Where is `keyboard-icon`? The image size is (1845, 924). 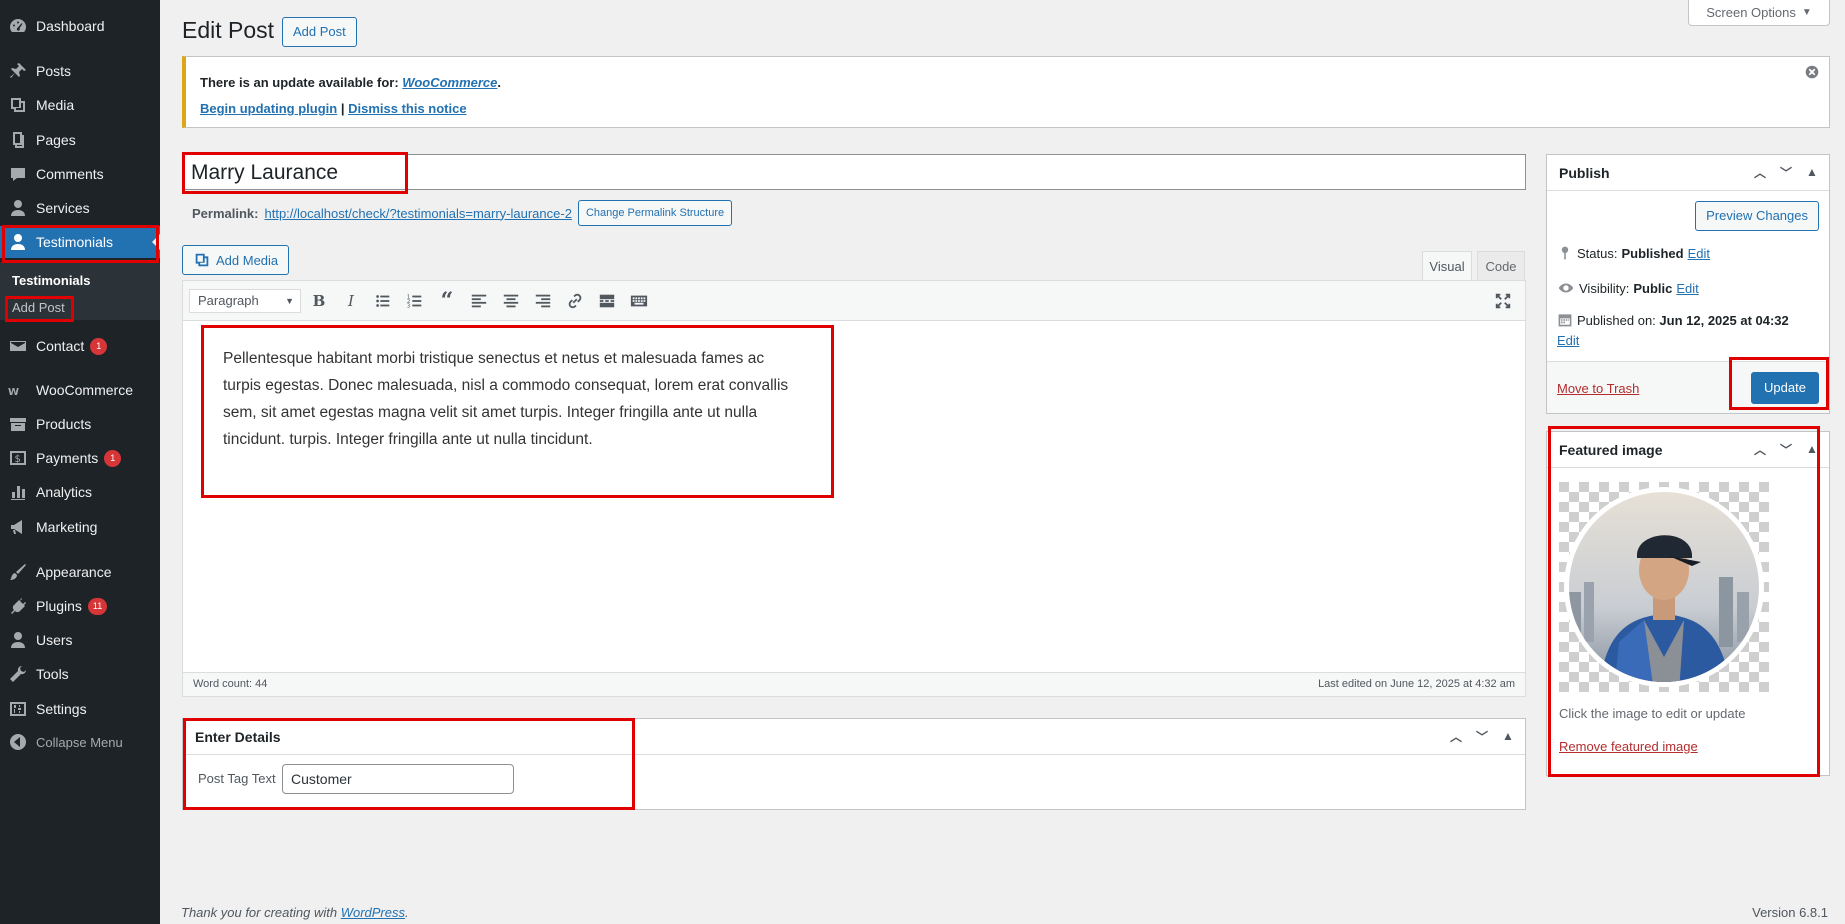
keyboard-icon is located at coordinates (639, 300).